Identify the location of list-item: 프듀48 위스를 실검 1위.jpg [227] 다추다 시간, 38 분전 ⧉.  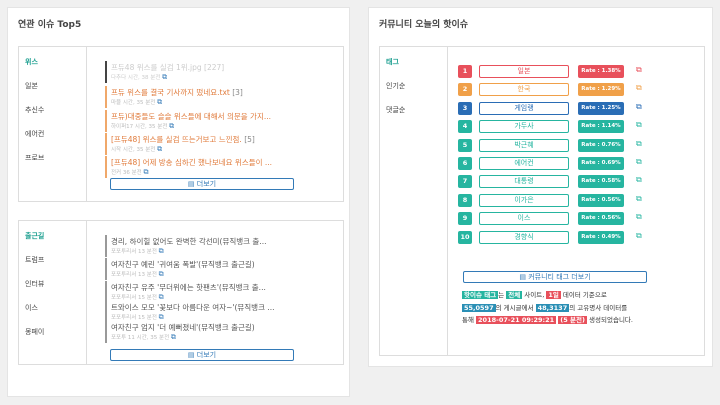
(220, 72).